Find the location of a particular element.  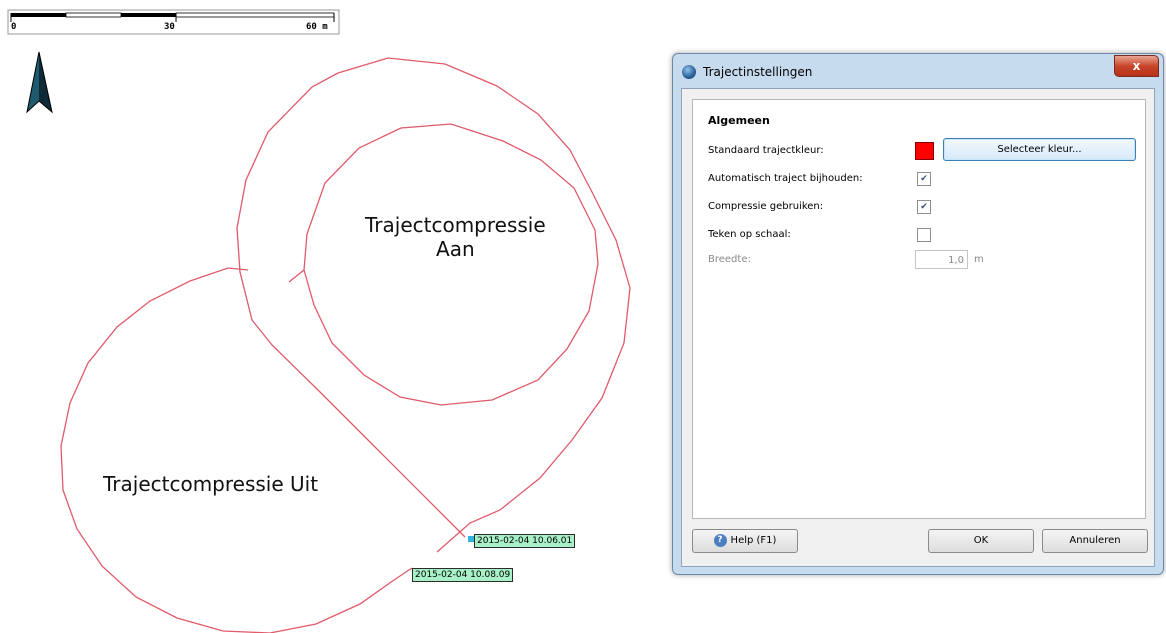

help-button: ? Help (F1) is located at coordinates (745, 541).